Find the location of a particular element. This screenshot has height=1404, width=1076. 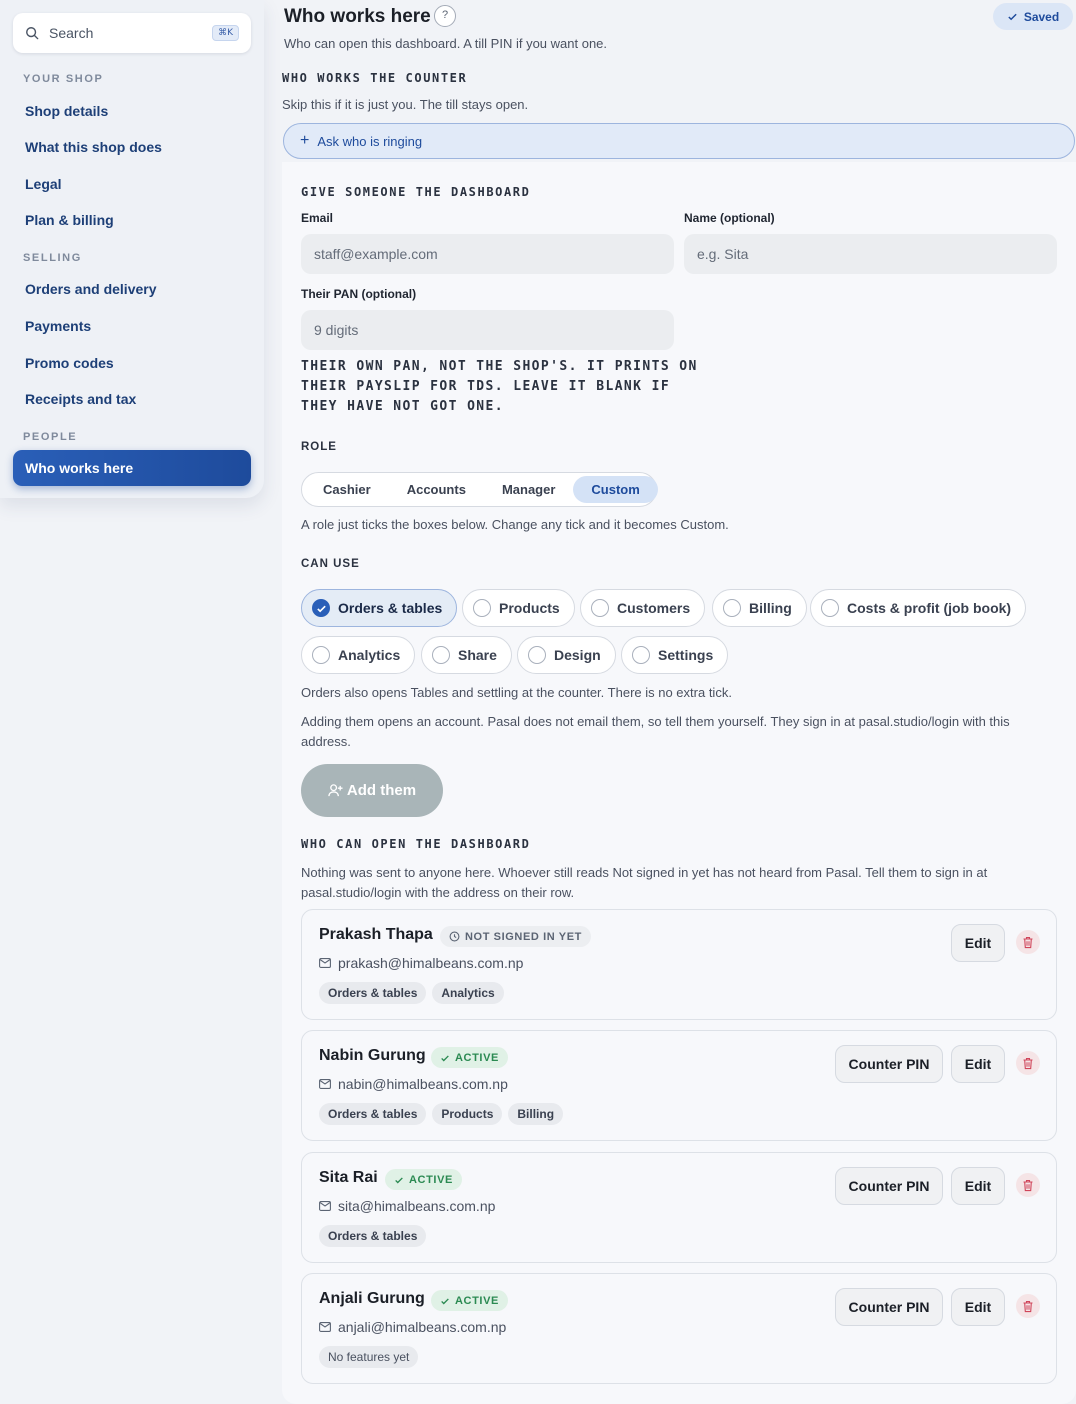

email-label: Email is located at coordinates (317, 218).